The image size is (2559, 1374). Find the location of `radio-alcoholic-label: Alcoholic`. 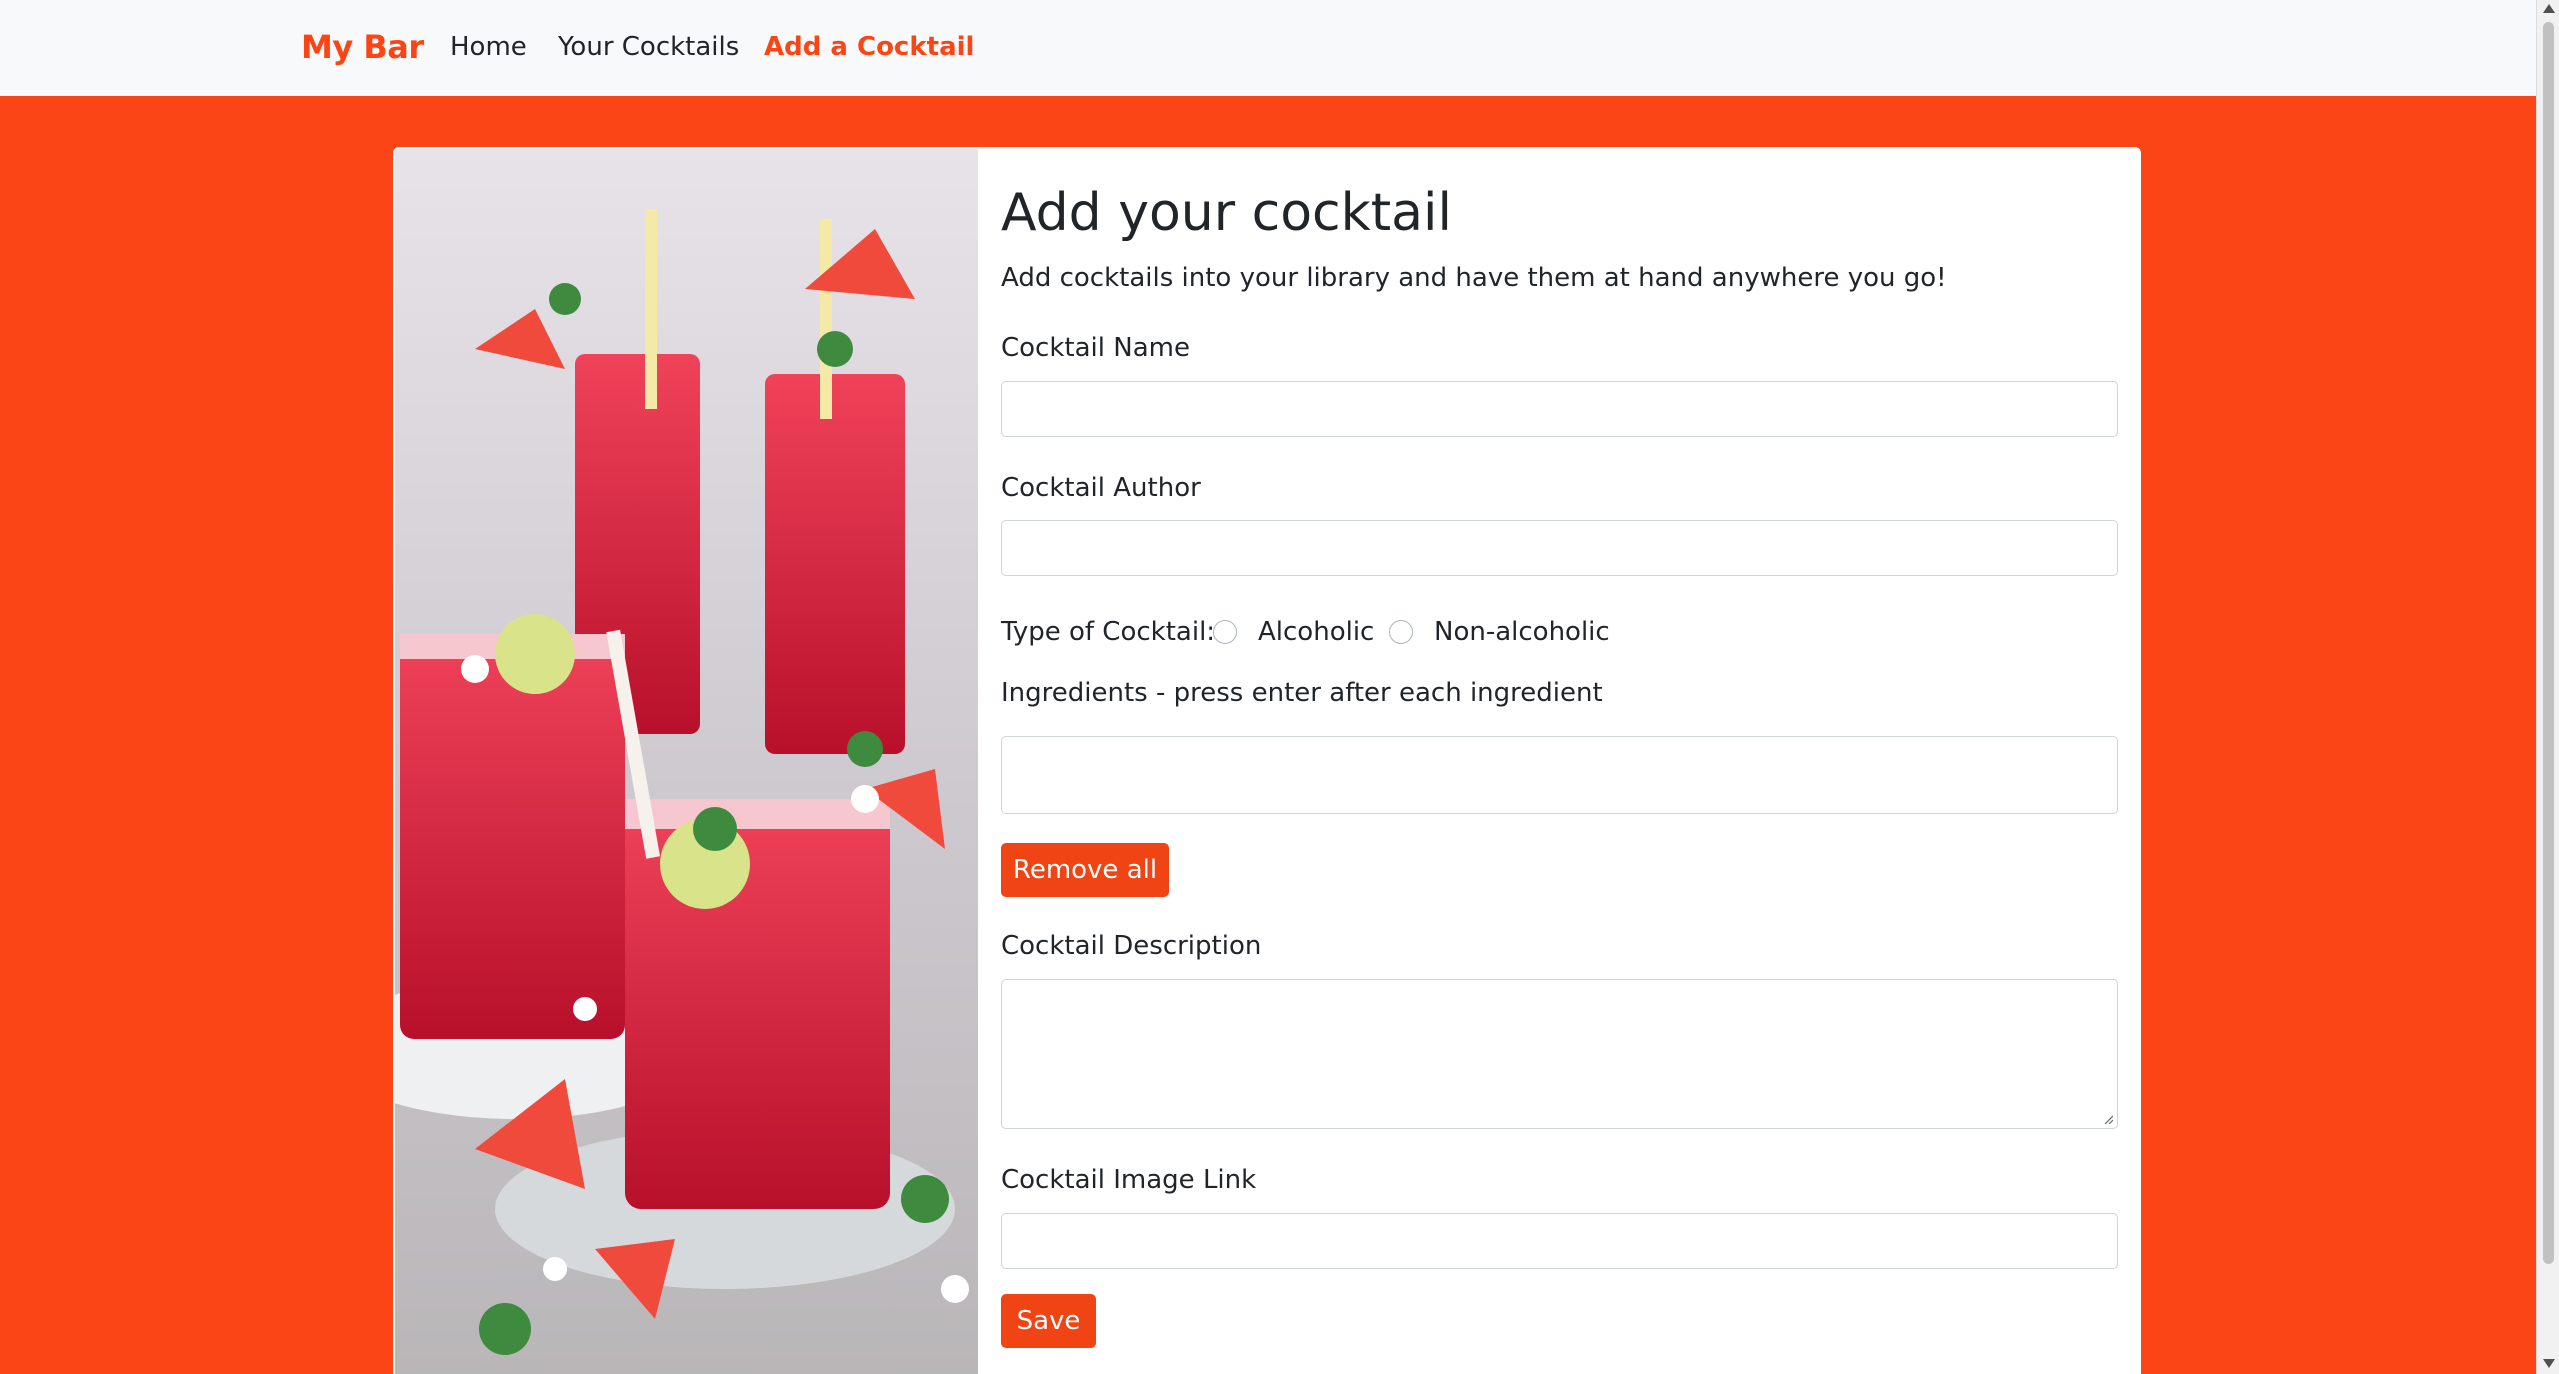

radio-alcoholic-label: Alcoholic is located at coordinates (1316, 632).